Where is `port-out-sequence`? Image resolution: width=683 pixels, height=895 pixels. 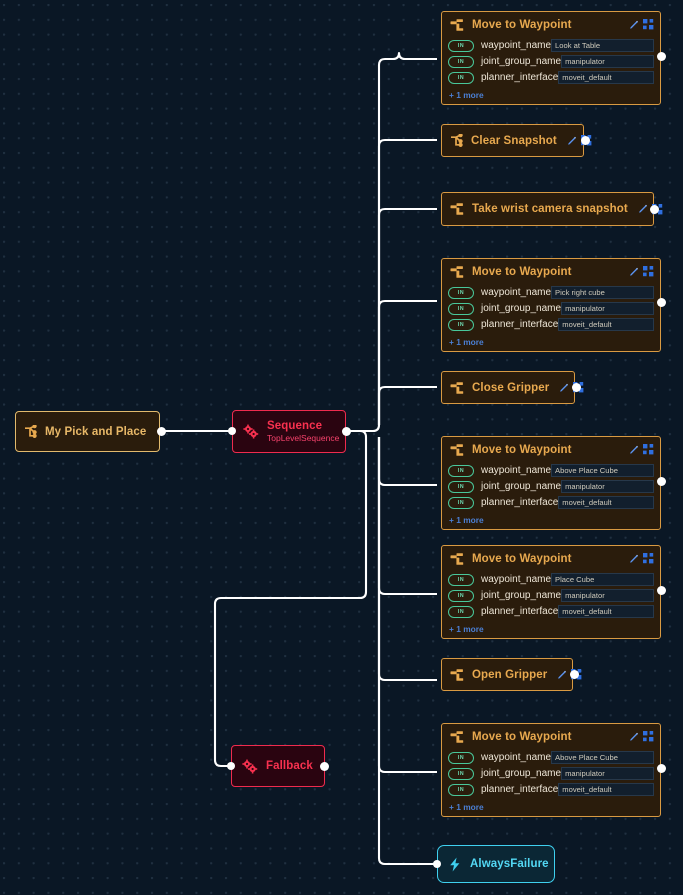
port-out-sequence is located at coordinates (346, 431).